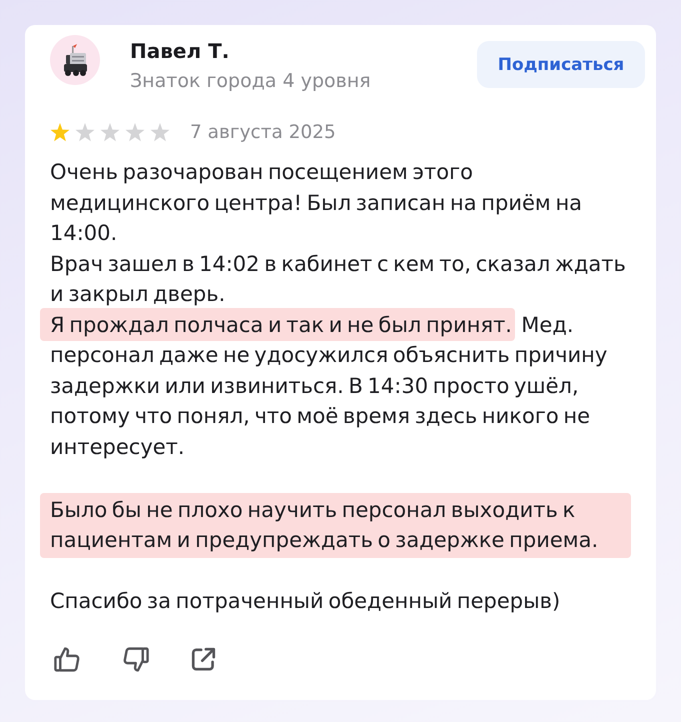 The width and height of the screenshot is (681, 722). Describe the element at coordinates (250, 81) in the screenshot. I see `author-level: Знаток города 4 уровня` at that location.